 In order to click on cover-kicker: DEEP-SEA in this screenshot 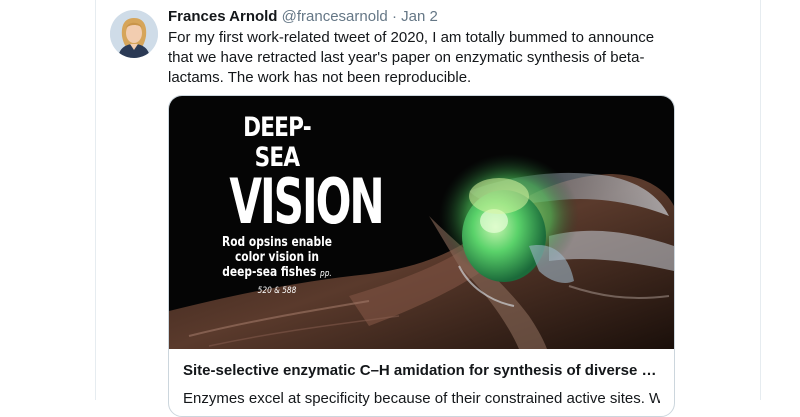, I will do `click(277, 142)`.